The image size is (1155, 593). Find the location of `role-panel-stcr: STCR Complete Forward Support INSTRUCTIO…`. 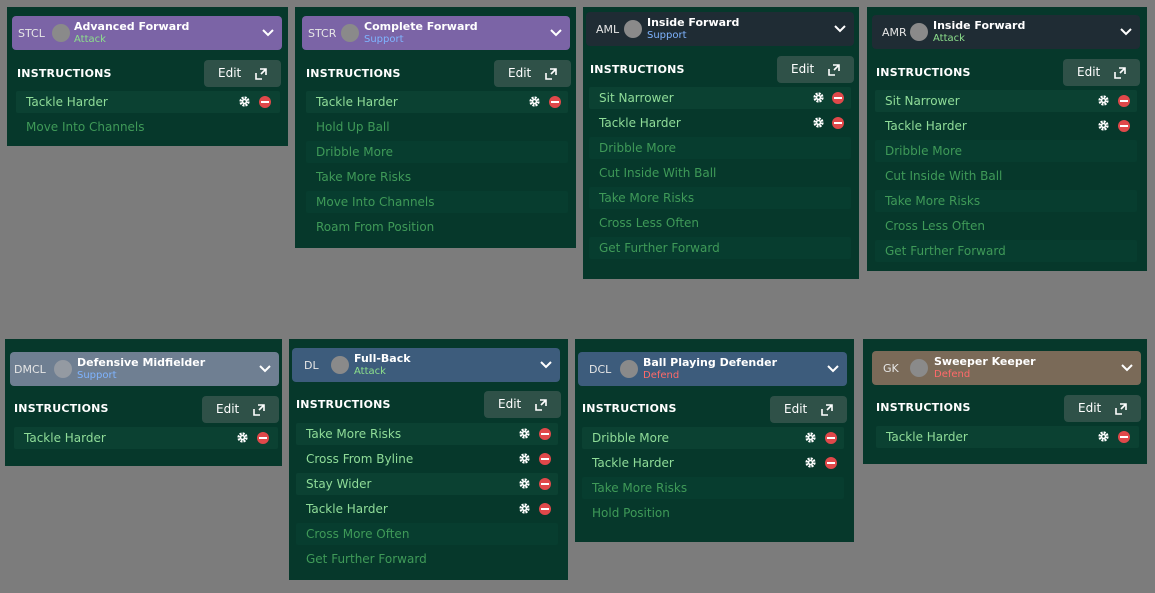

role-panel-stcr: STCR Complete Forward Support INSTRUCTIO… is located at coordinates (435, 127).